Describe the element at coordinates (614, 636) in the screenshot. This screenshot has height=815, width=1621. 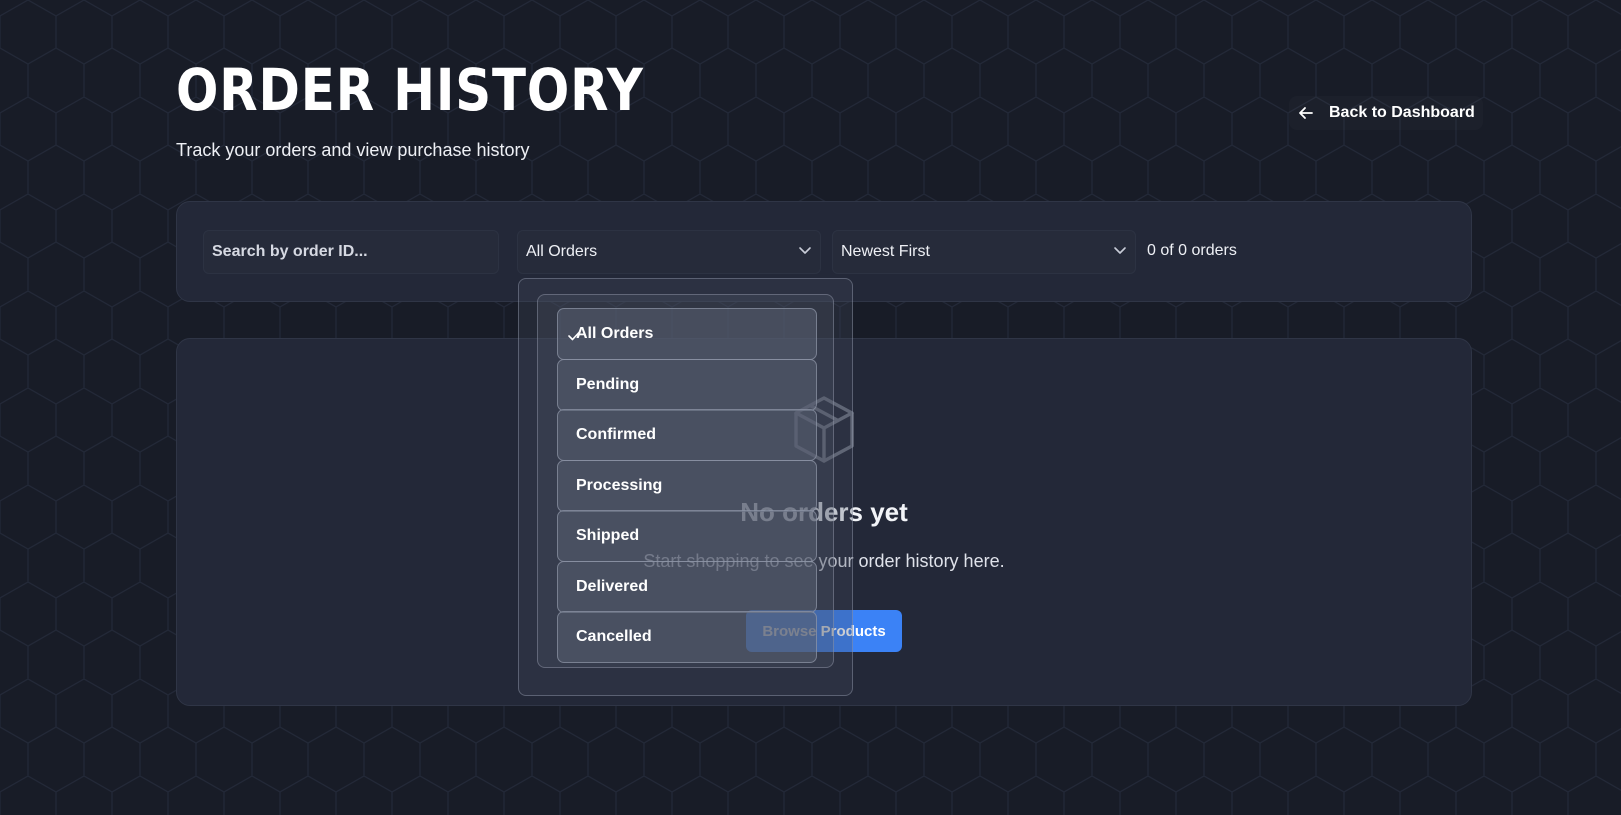
I see `status-option-label: Cancelled` at that location.